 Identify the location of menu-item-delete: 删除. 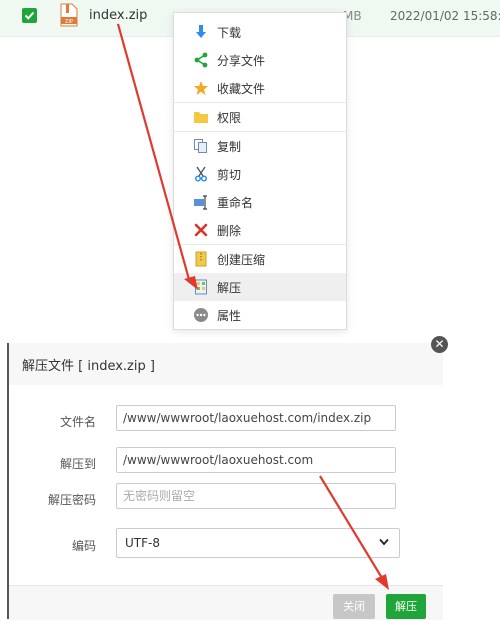
(260, 230).